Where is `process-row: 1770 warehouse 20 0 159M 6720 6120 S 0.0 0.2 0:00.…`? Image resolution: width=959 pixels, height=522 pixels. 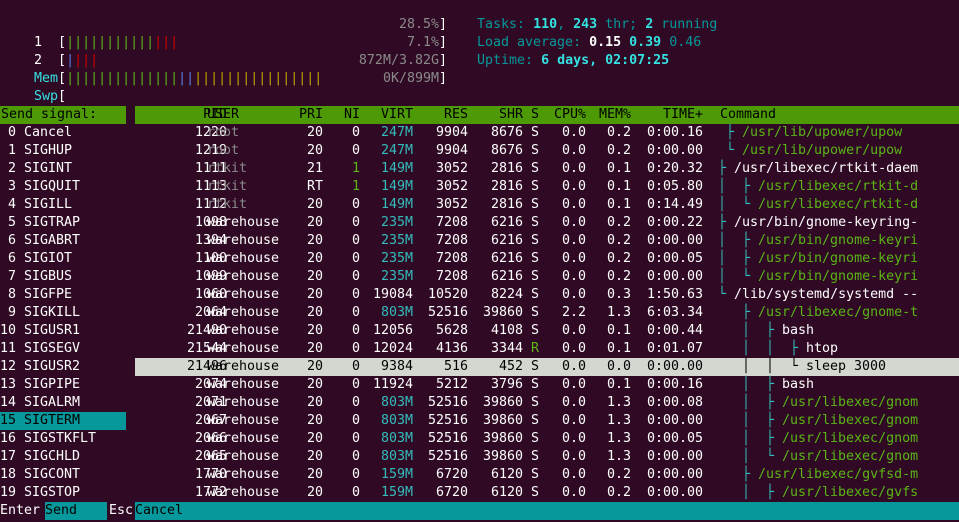 process-row: 1770 warehouse 20 0 159M 6720 6120 S 0.0 0.2 0:00.… is located at coordinates (547, 475).